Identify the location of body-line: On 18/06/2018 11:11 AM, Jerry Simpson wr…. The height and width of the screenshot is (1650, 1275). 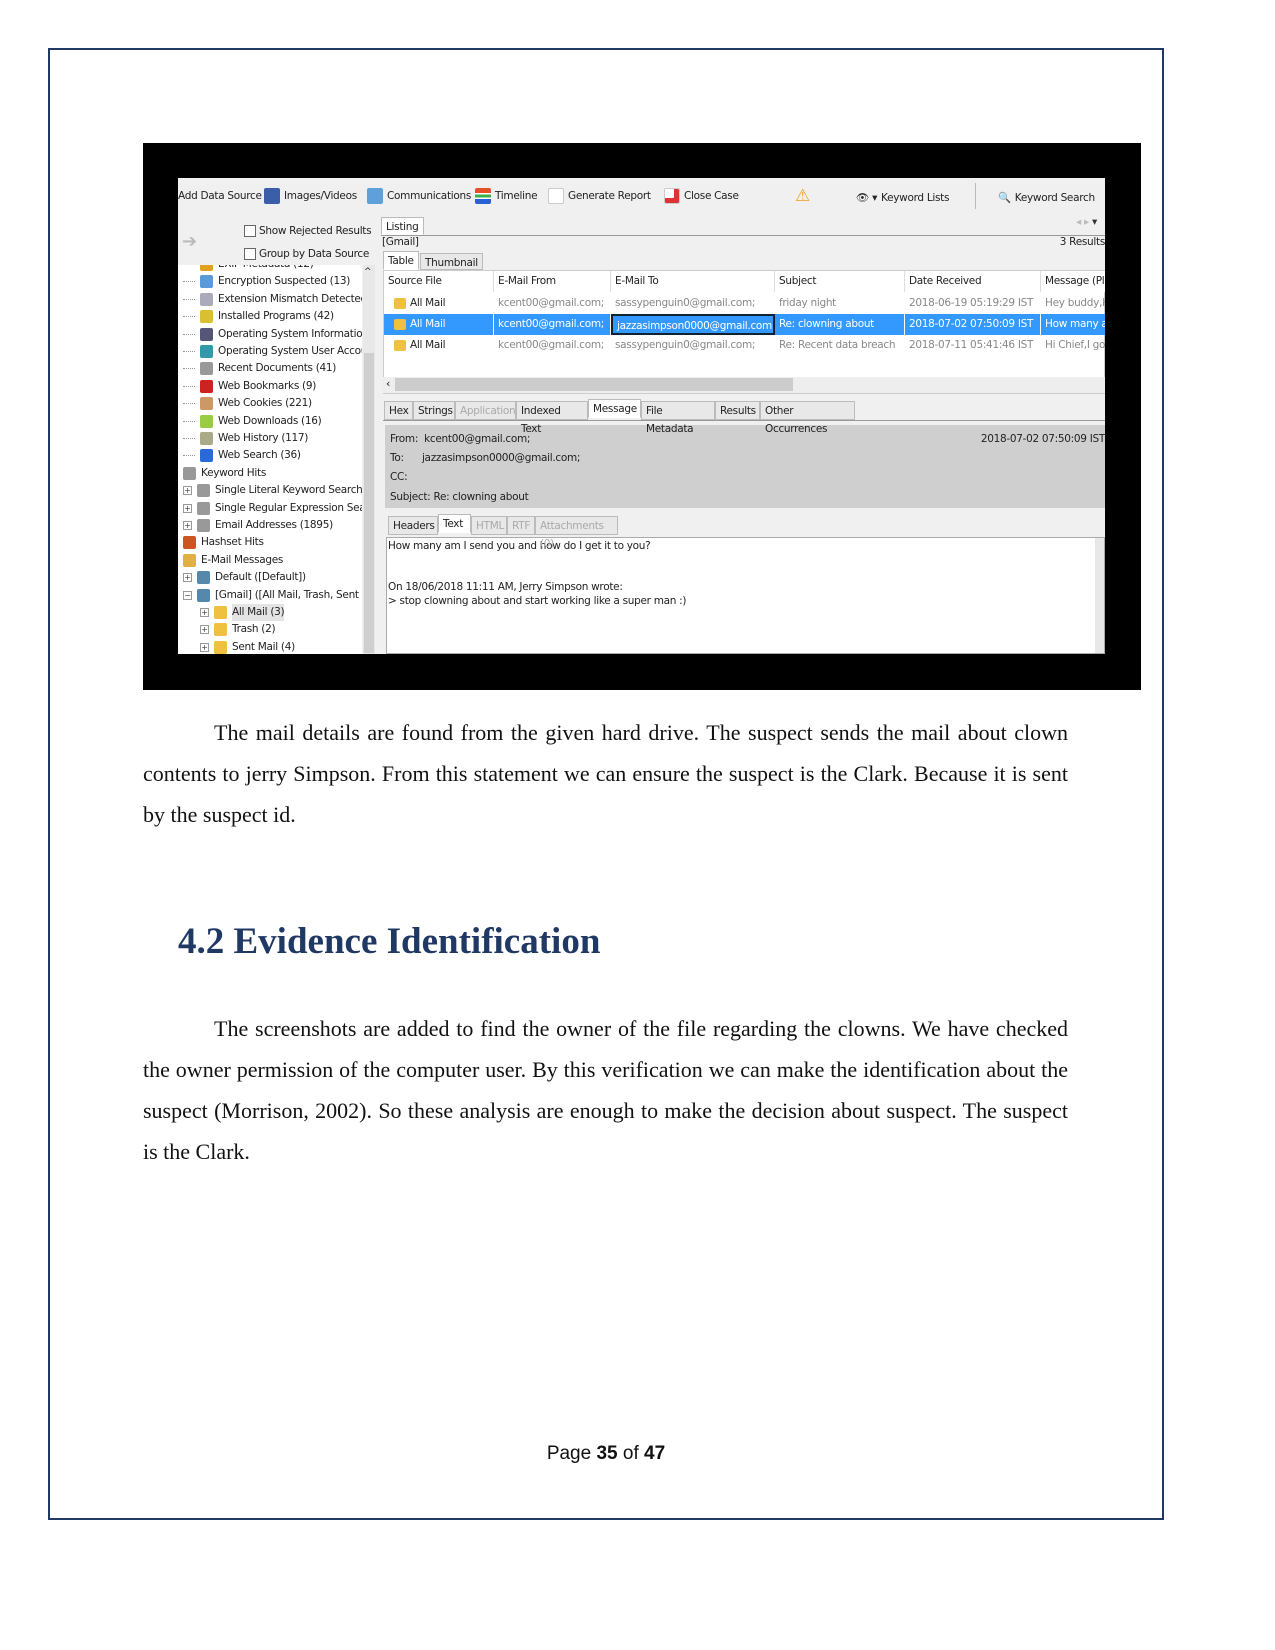
(505, 587).